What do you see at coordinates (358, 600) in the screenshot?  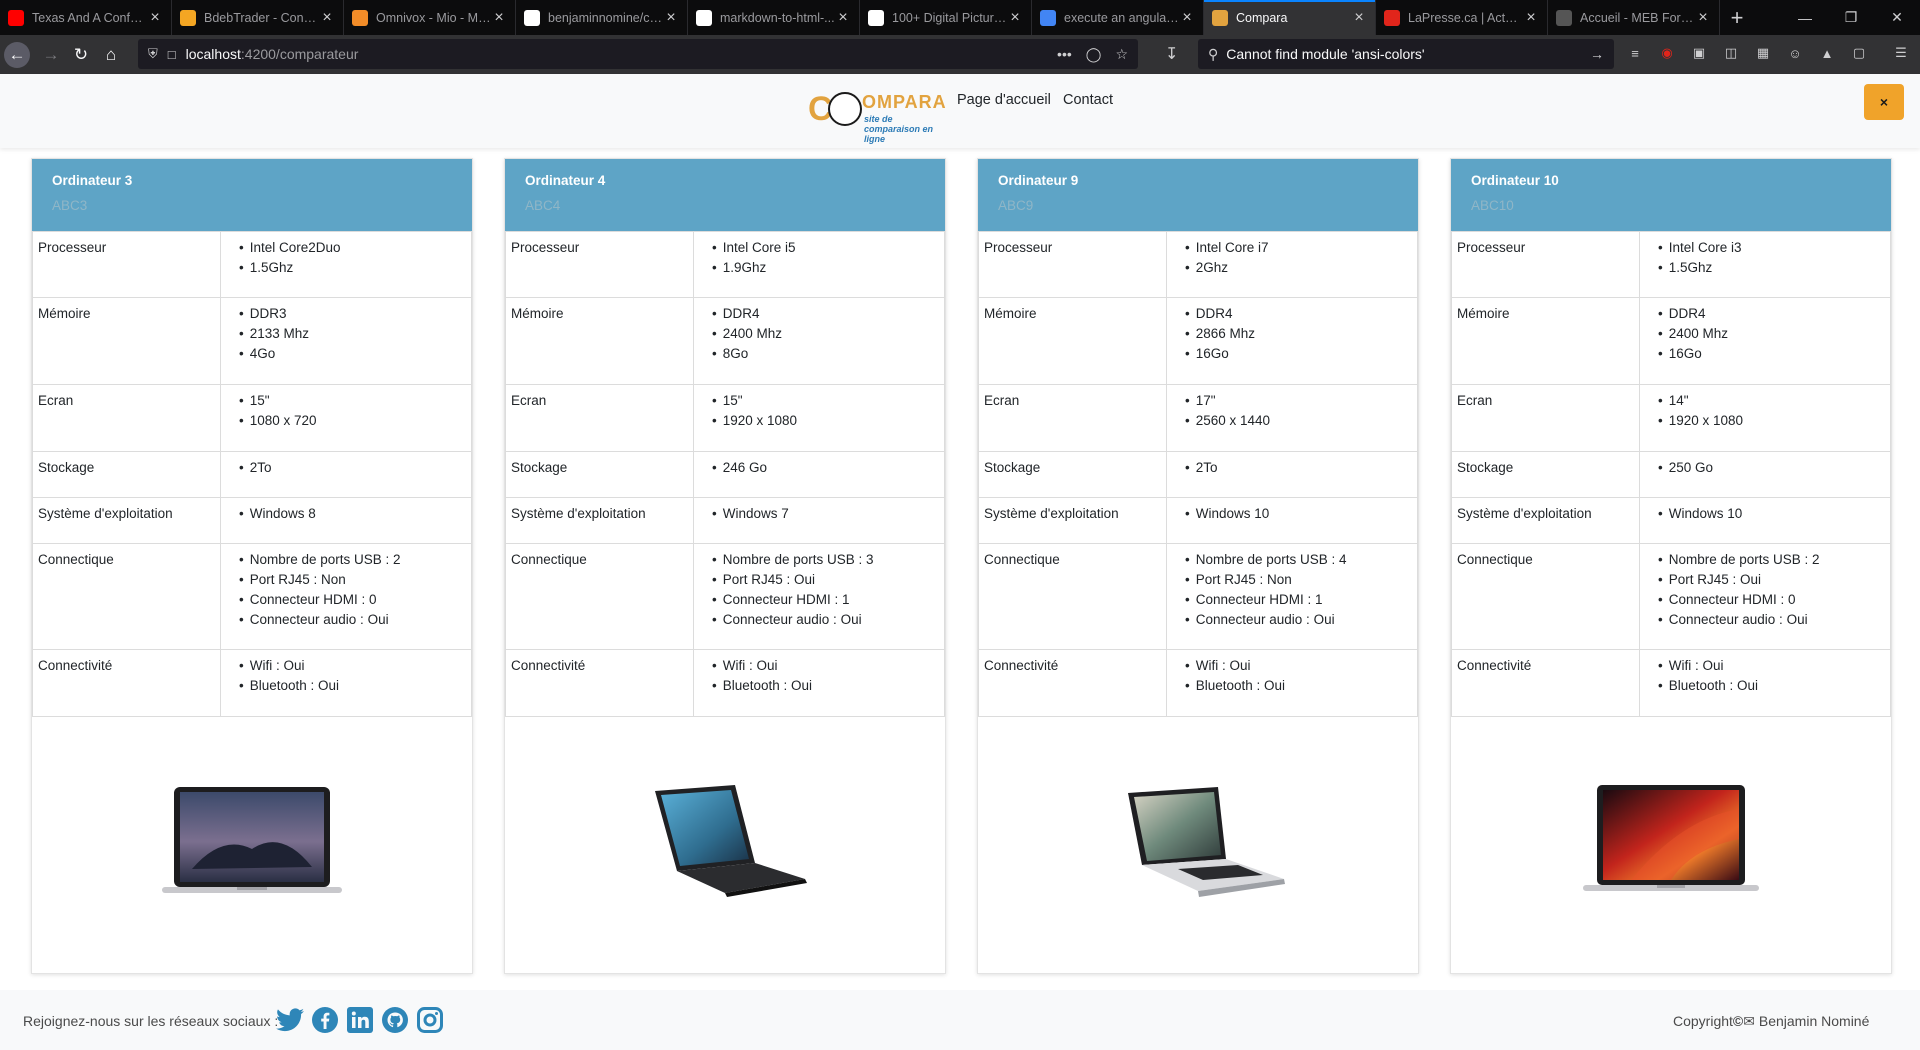 I see `spec-item: Connecteur HDMI : 0` at bounding box center [358, 600].